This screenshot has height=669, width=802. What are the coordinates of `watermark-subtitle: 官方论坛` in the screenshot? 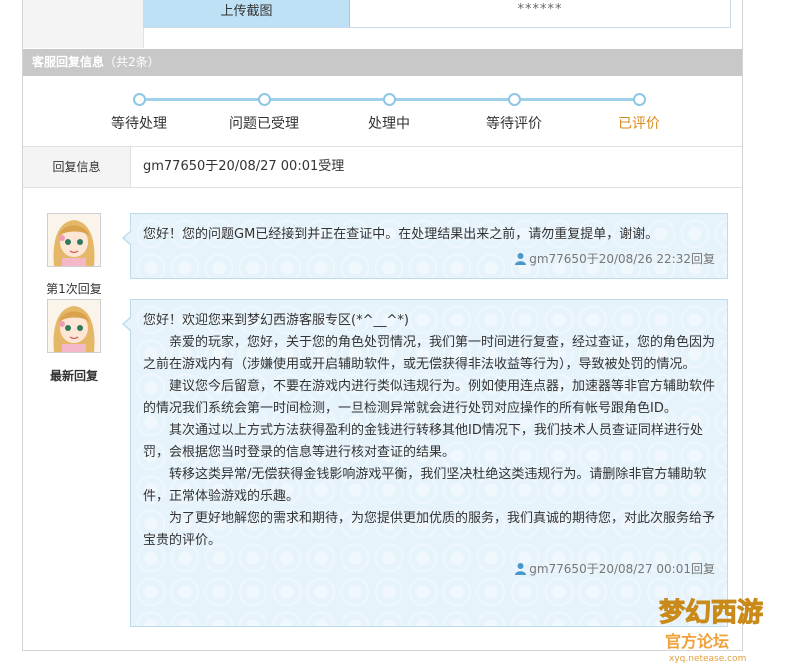 It's located at (697, 641).